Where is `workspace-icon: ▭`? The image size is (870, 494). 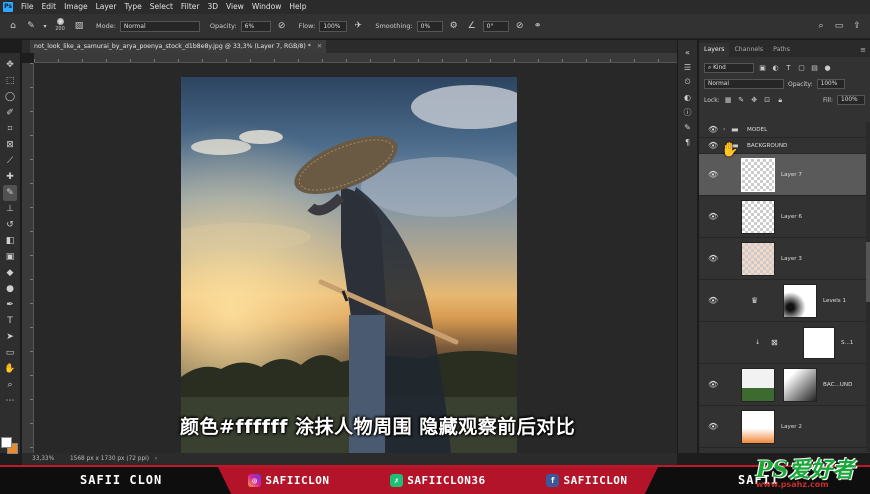
workspace-icon: ▭ is located at coordinates (839, 26).